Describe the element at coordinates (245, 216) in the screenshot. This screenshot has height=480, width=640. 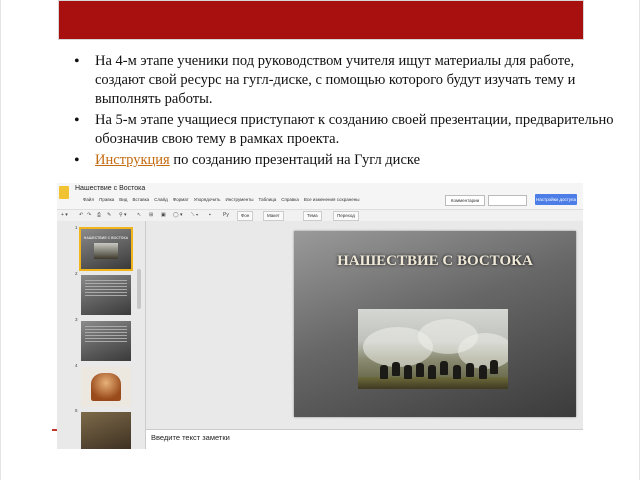
I see `background-button: Фон` at that location.